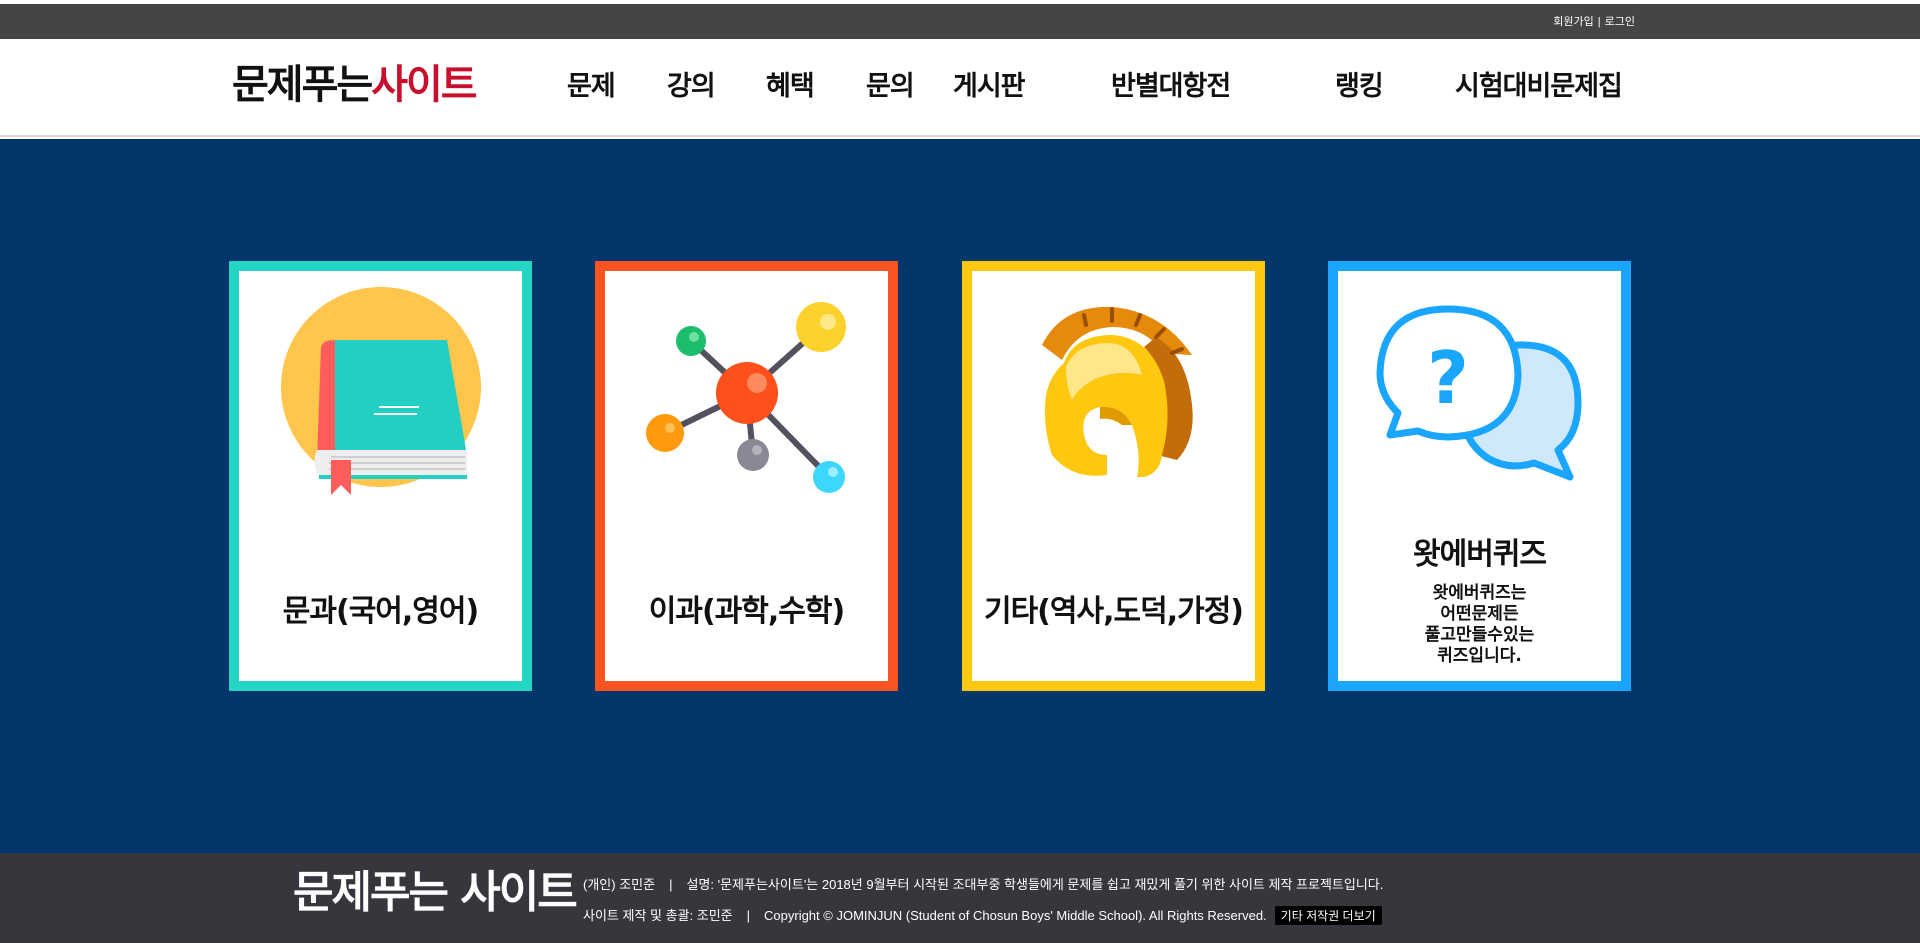 The width and height of the screenshot is (1920, 943). I want to click on nav-item-inquiry: 문의, so click(890, 86).